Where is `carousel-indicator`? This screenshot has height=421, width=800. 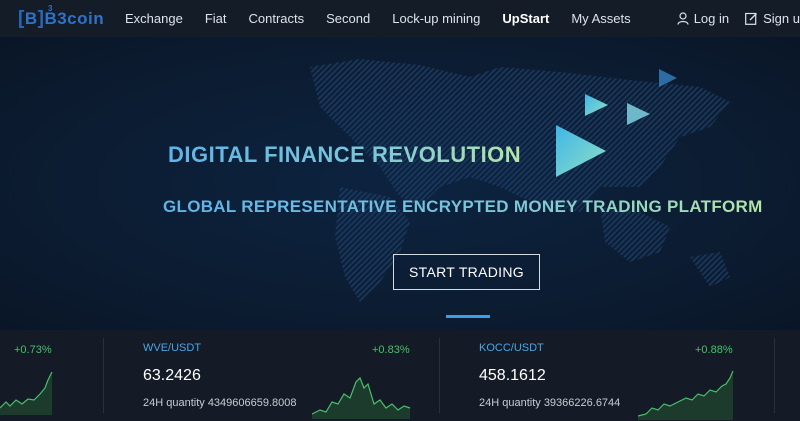 carousel-indicator is located at coordinates (468, 316).